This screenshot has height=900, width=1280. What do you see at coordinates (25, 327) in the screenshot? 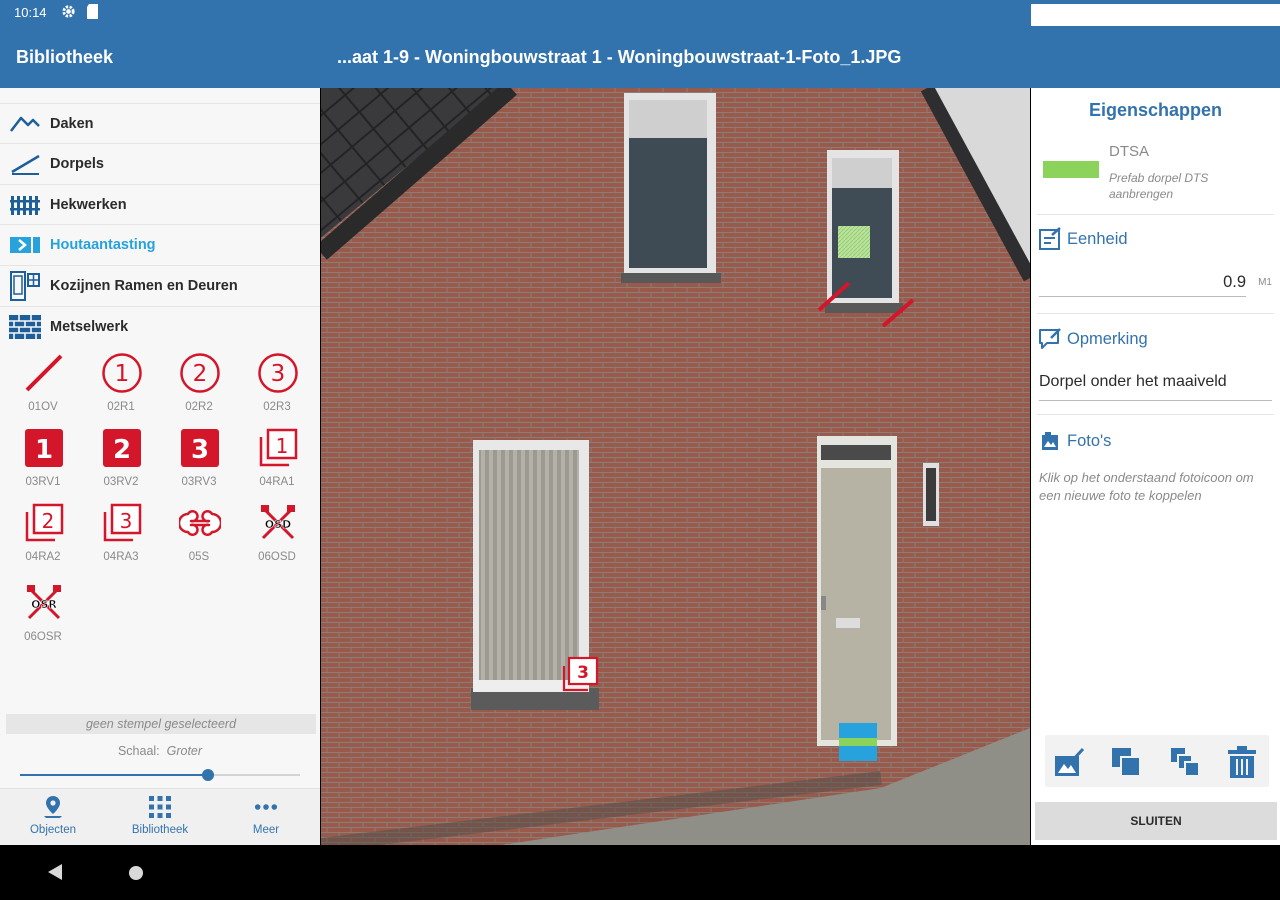
I see `brick-wall-icon` at bounding box center [25, 327].